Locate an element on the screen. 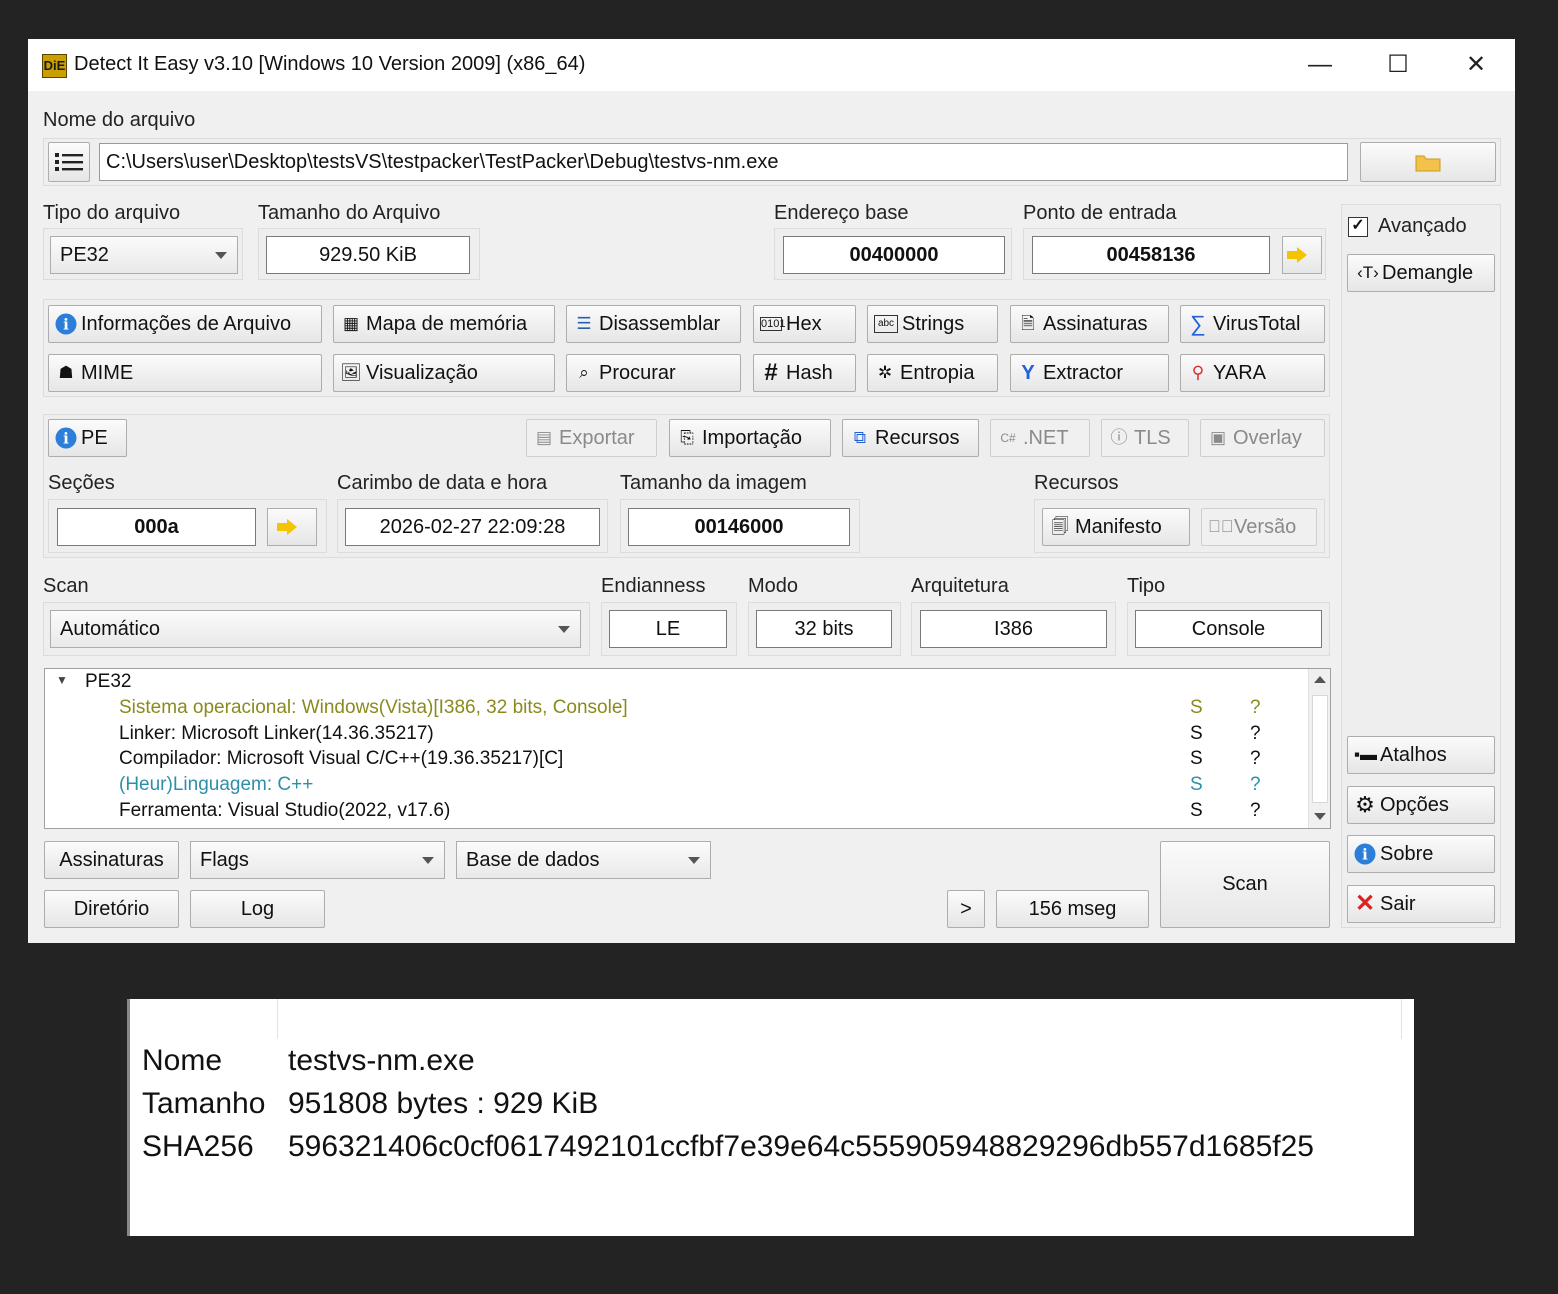 This screenshot has height=1294, width=1558. minimize-button: — is located at coordinates (1320, 65).